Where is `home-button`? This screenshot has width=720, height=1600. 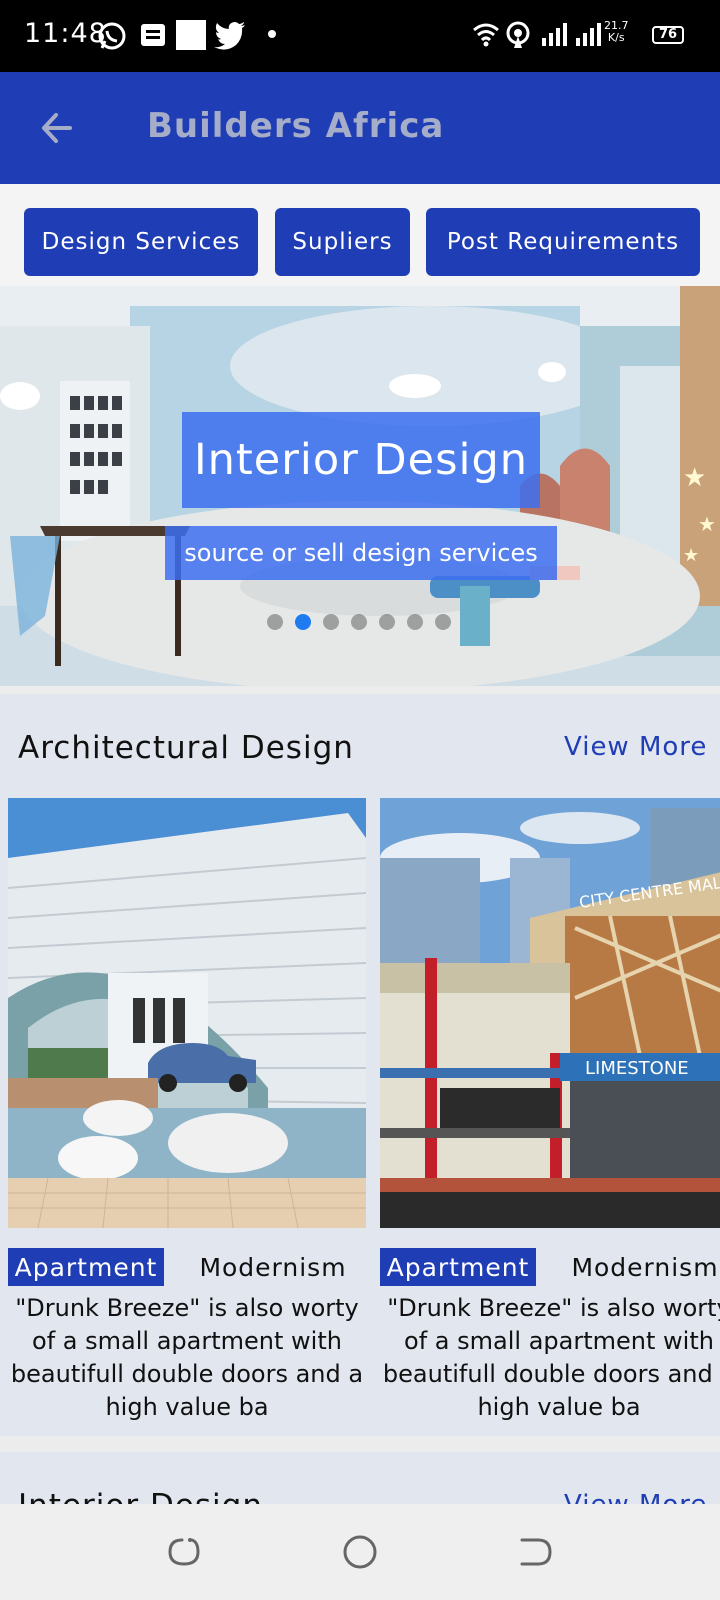 home-button is located at coordinates (360, 1552).